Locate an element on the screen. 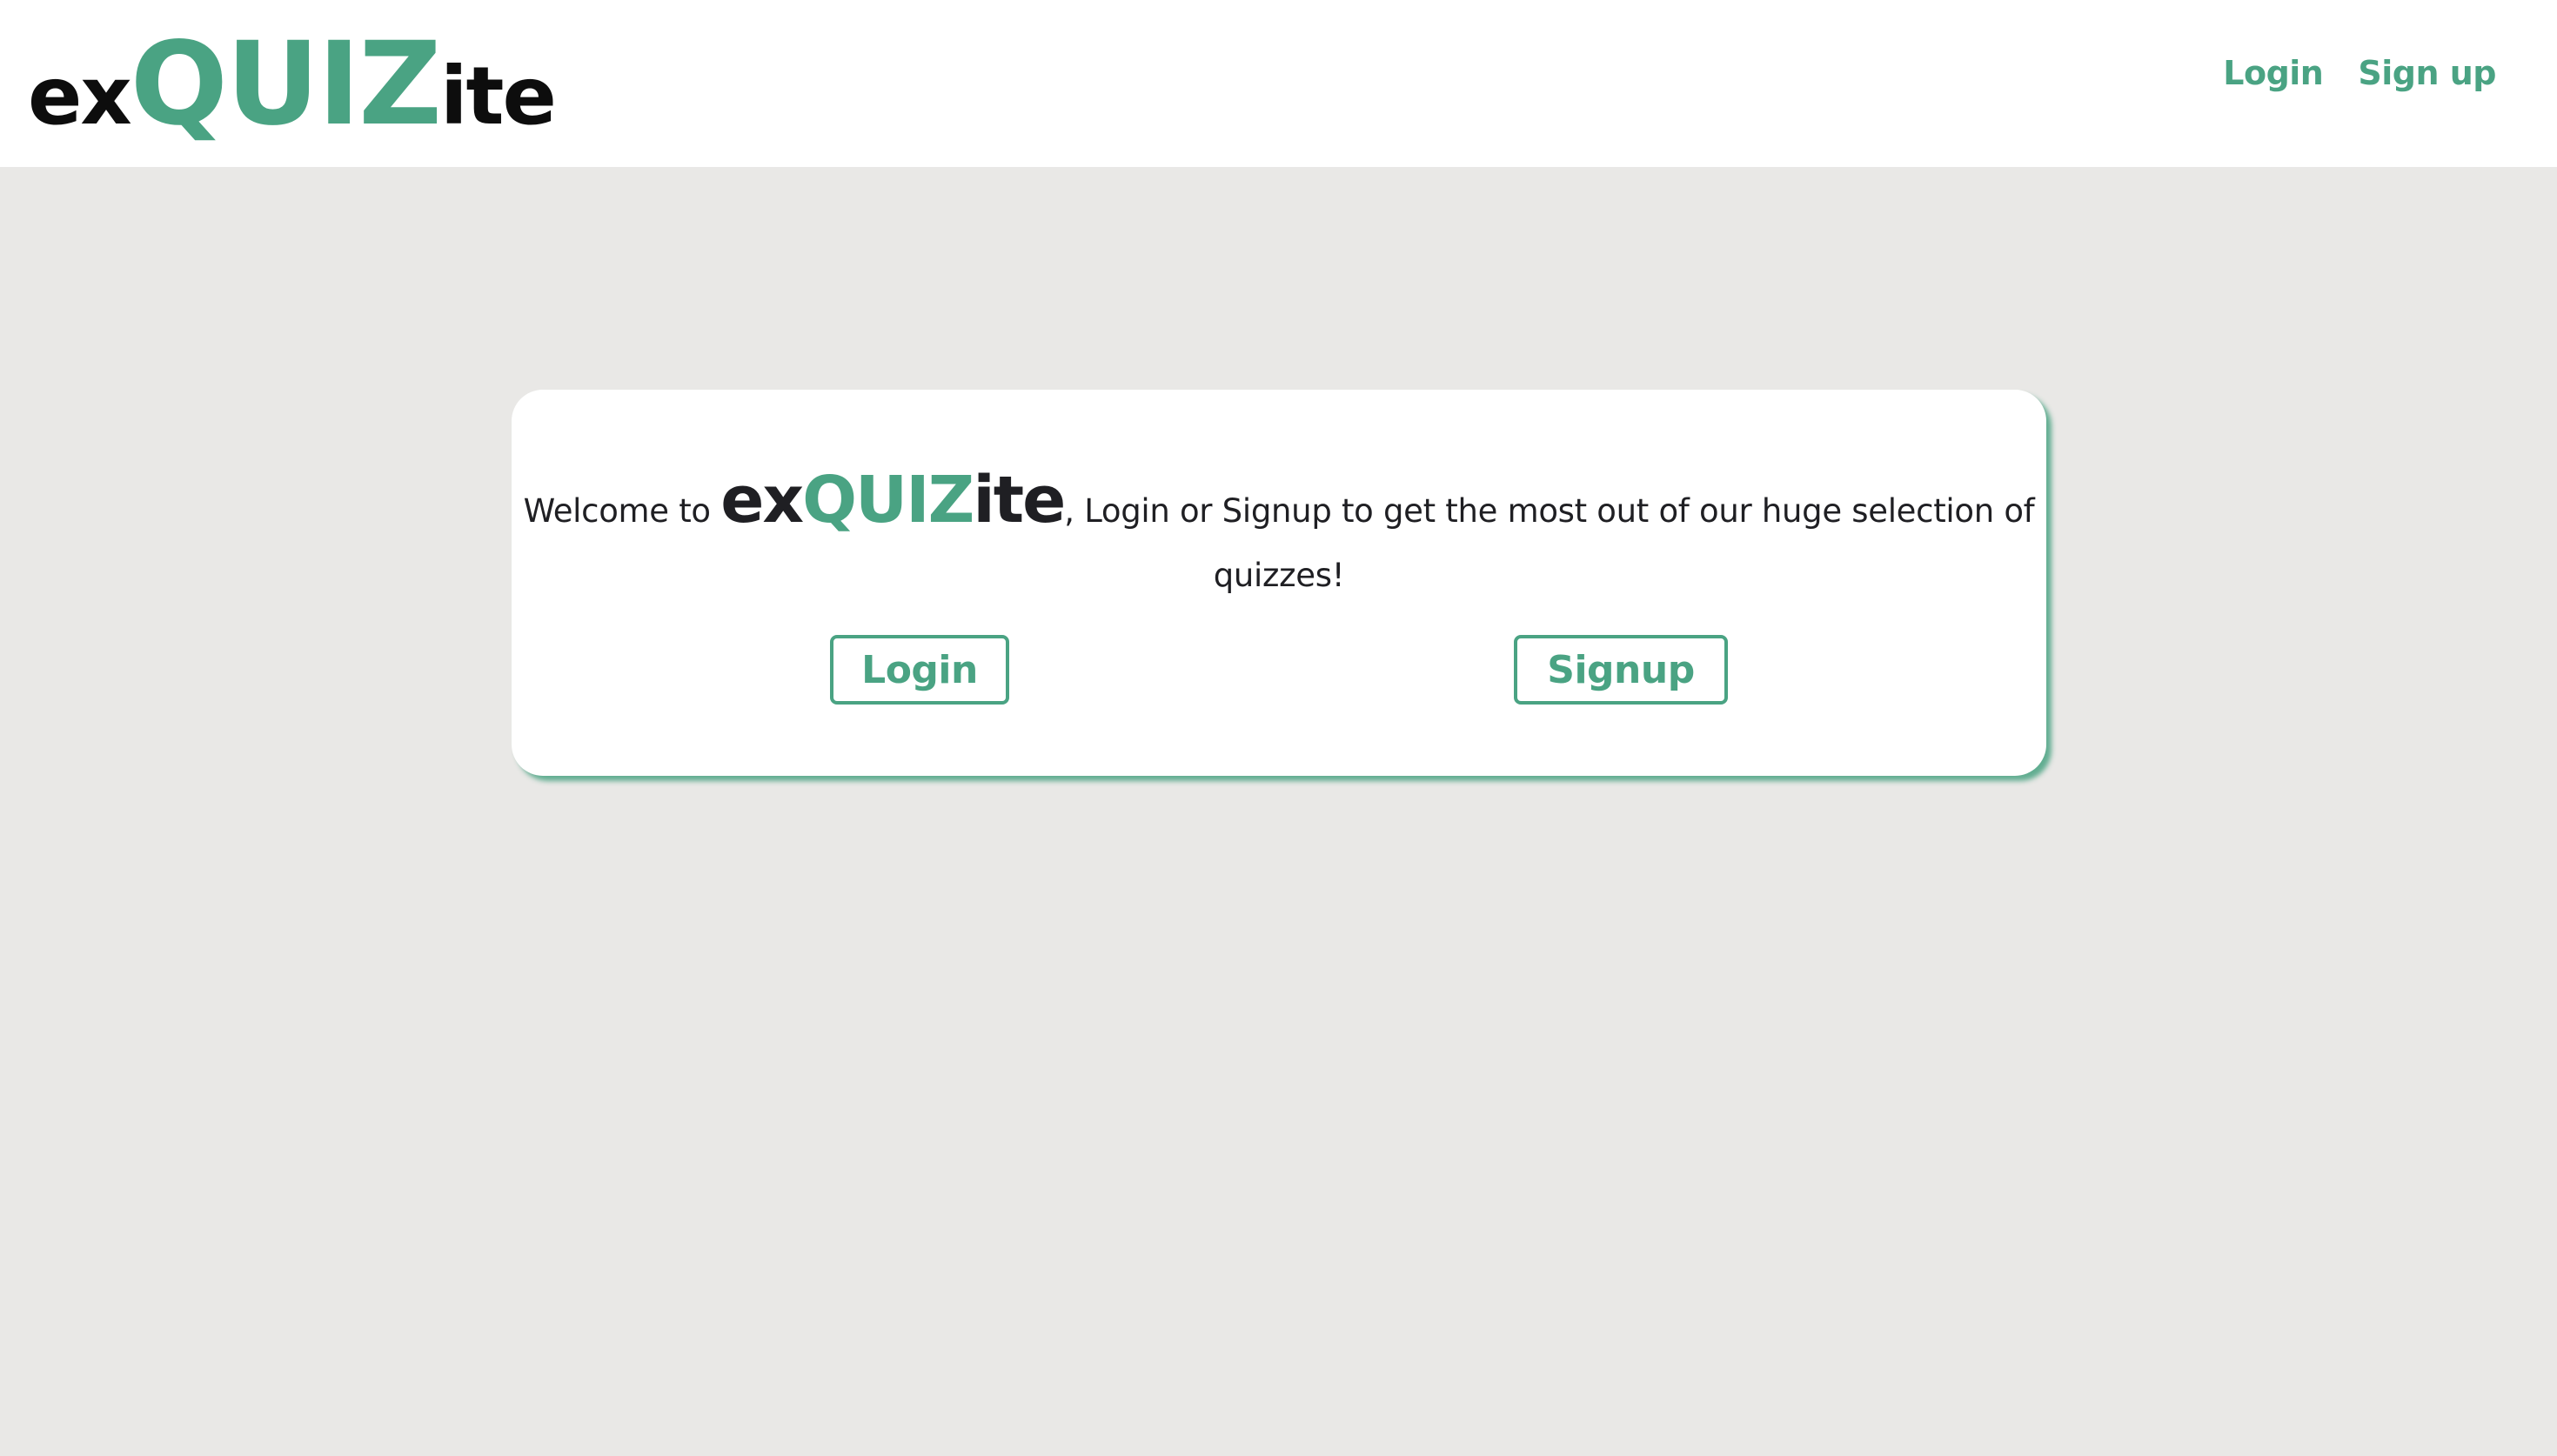 The image size is (2557, 1456). brand-highlight: QUIZ is located at coordinates (888, 500).